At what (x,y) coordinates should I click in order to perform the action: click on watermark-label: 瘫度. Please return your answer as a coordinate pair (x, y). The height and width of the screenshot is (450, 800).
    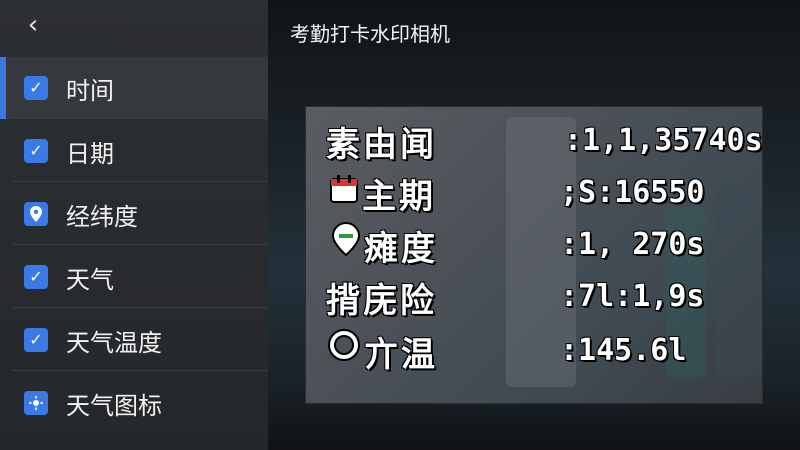
    Looking at the image, I should click on (401, 249).